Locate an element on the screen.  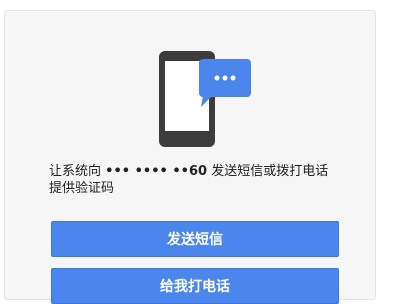
phone-message-illustration is located at coordinates (209, 101).